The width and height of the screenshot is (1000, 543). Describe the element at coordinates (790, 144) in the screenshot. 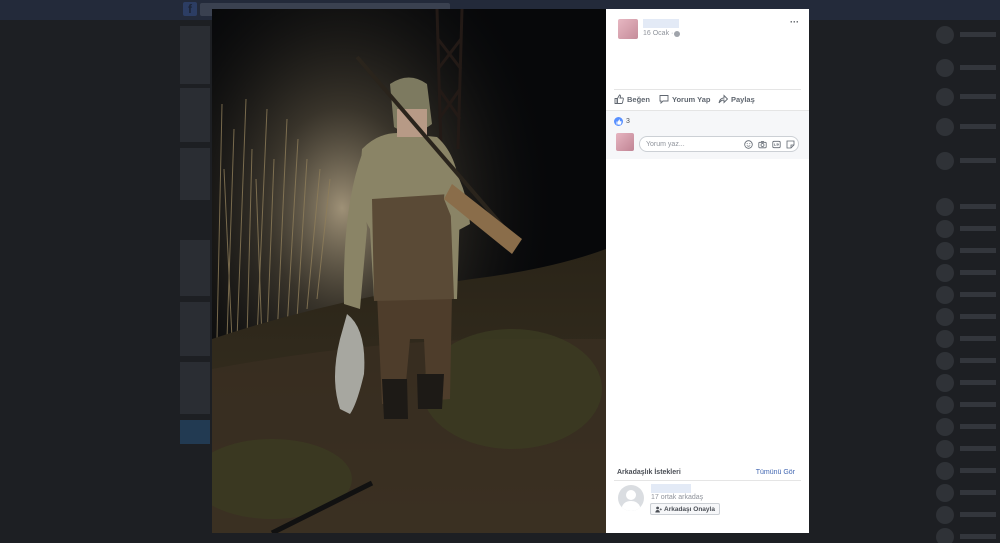

I see `sticker-icon` at that location.